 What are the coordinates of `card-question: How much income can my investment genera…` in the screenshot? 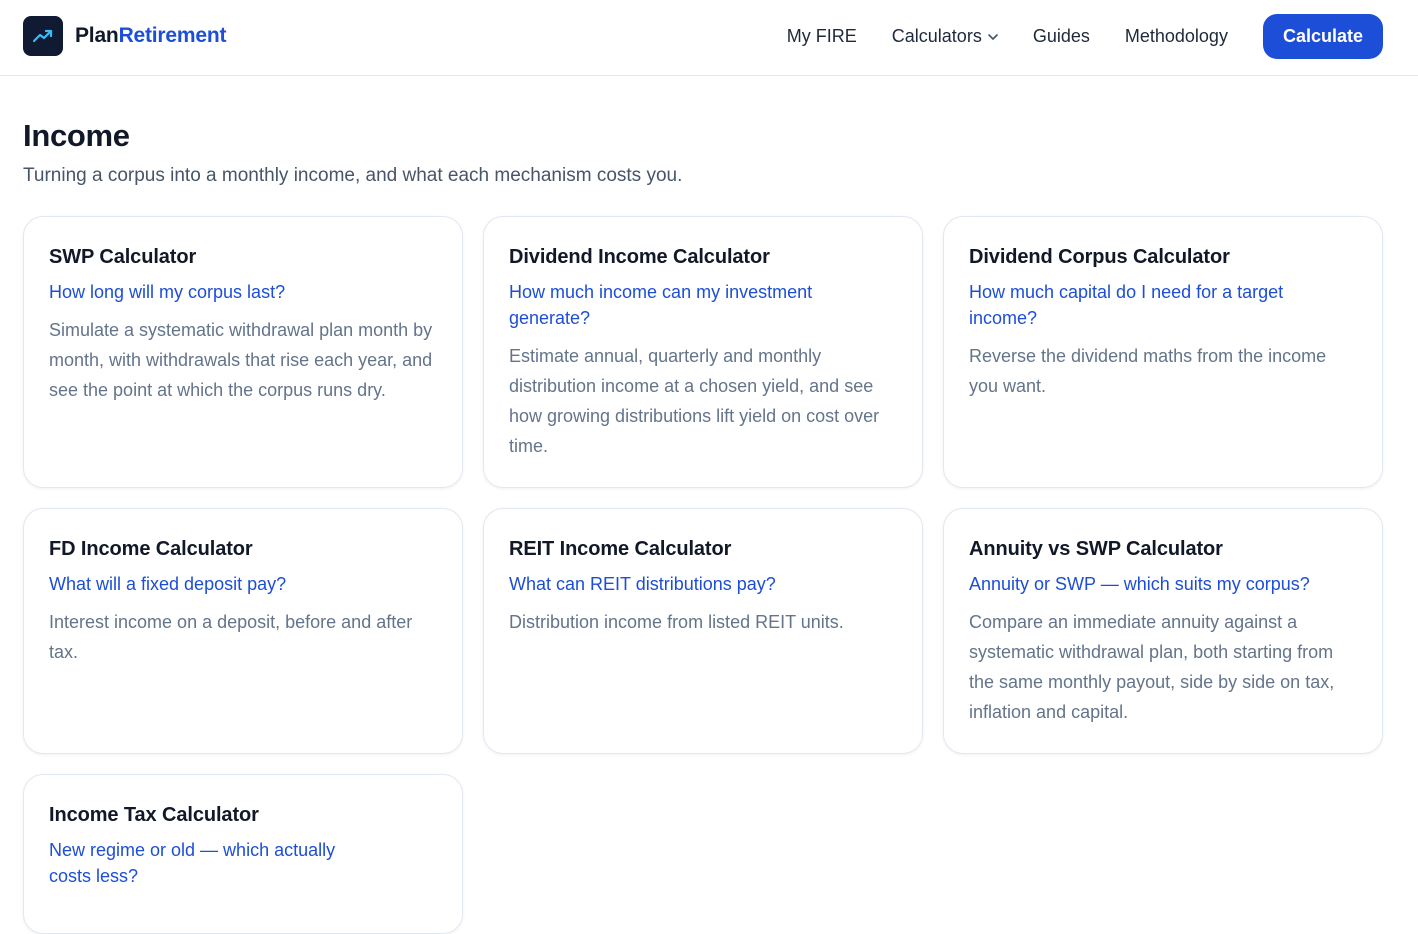 It's located at (674, 305).